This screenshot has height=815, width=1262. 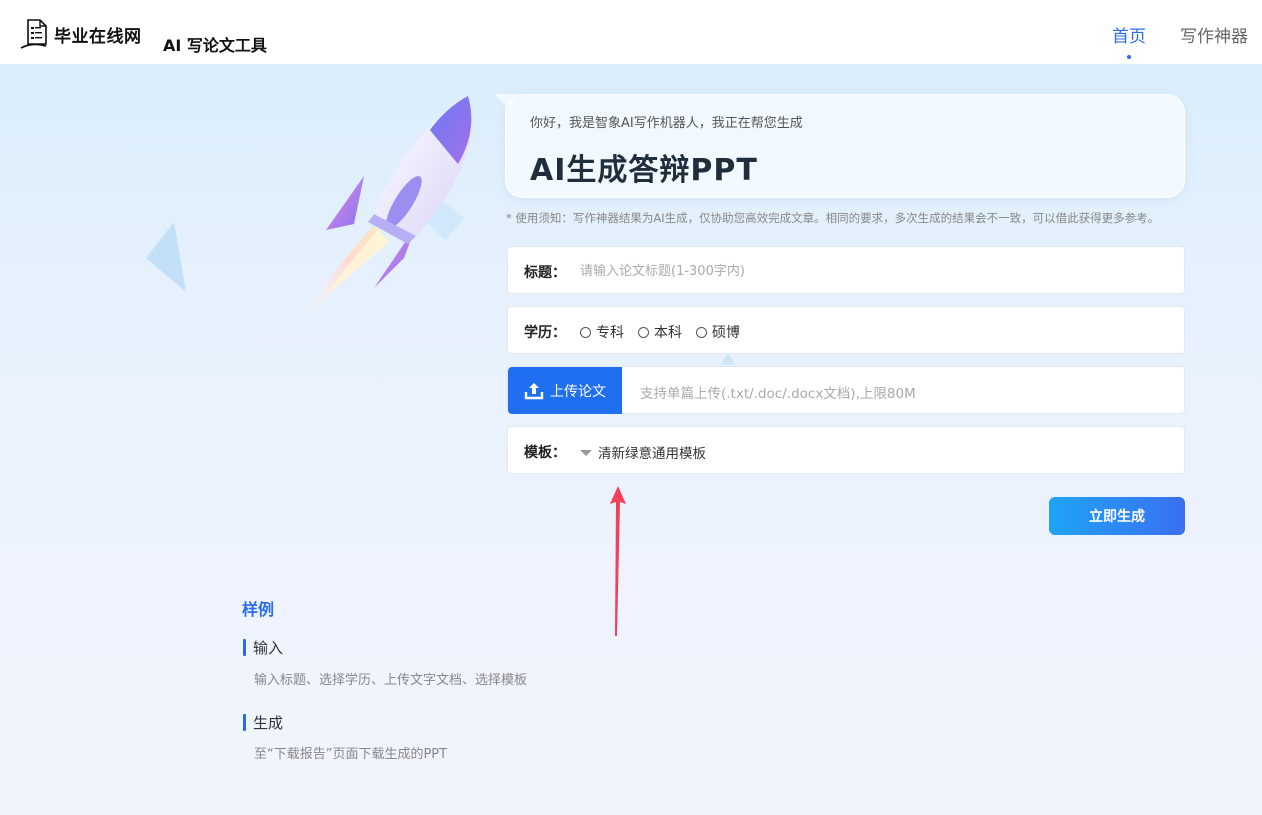 I want to click on upload-icon, so click(x=534, y=390).